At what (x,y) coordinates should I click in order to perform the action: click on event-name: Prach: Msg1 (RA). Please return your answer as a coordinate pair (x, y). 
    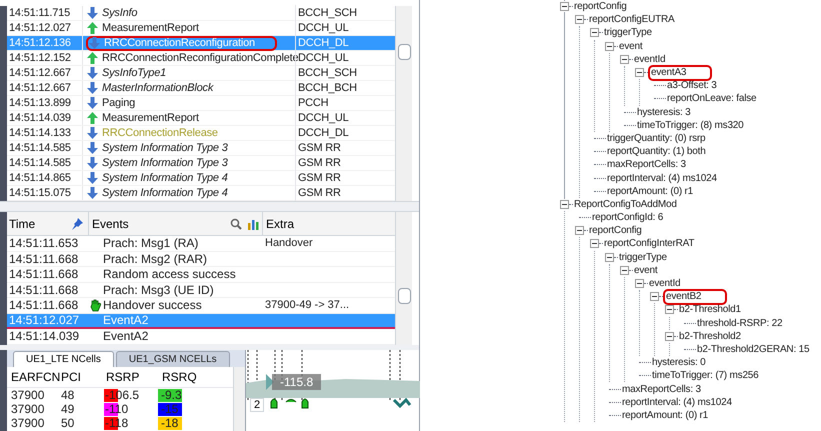
    Looking at the image, I should click on (150, 243).